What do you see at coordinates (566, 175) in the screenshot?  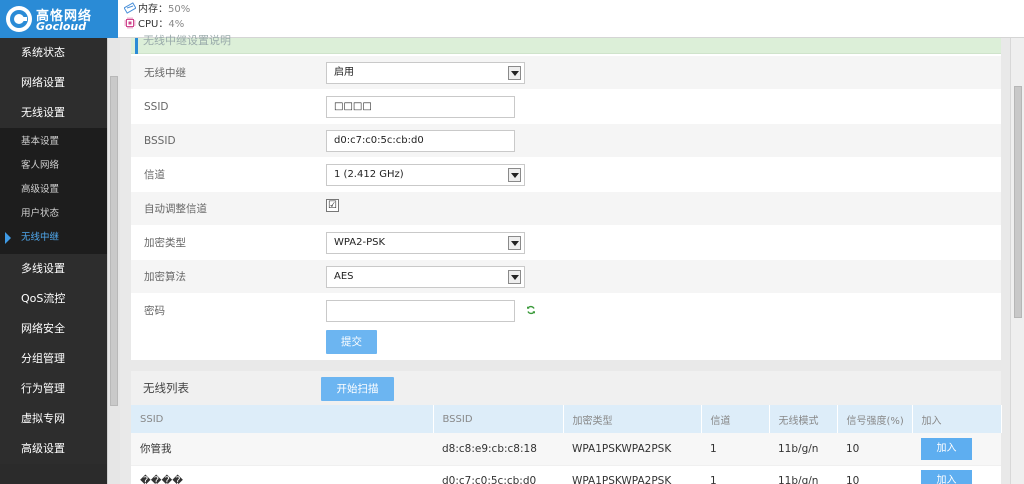 I see `channel-row: 信道 1 (2.412 GHz)` at bounding box center [566, 175].